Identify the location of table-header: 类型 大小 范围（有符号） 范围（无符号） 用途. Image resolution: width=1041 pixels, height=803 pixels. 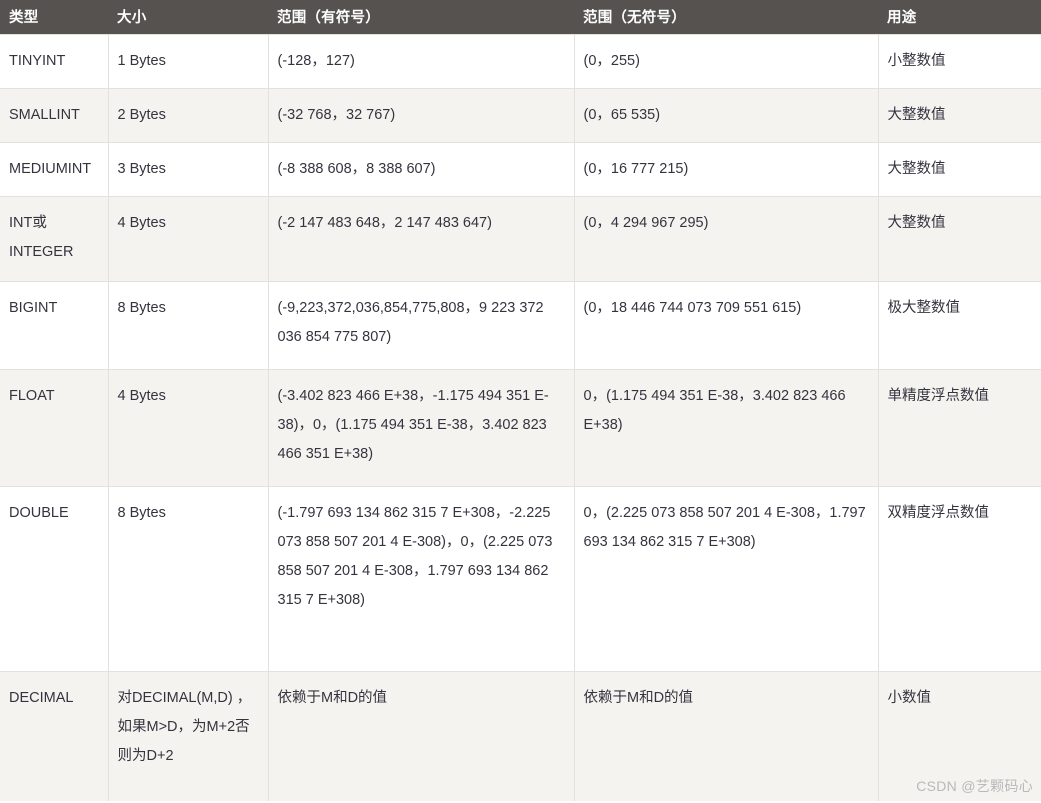
(520, 17).